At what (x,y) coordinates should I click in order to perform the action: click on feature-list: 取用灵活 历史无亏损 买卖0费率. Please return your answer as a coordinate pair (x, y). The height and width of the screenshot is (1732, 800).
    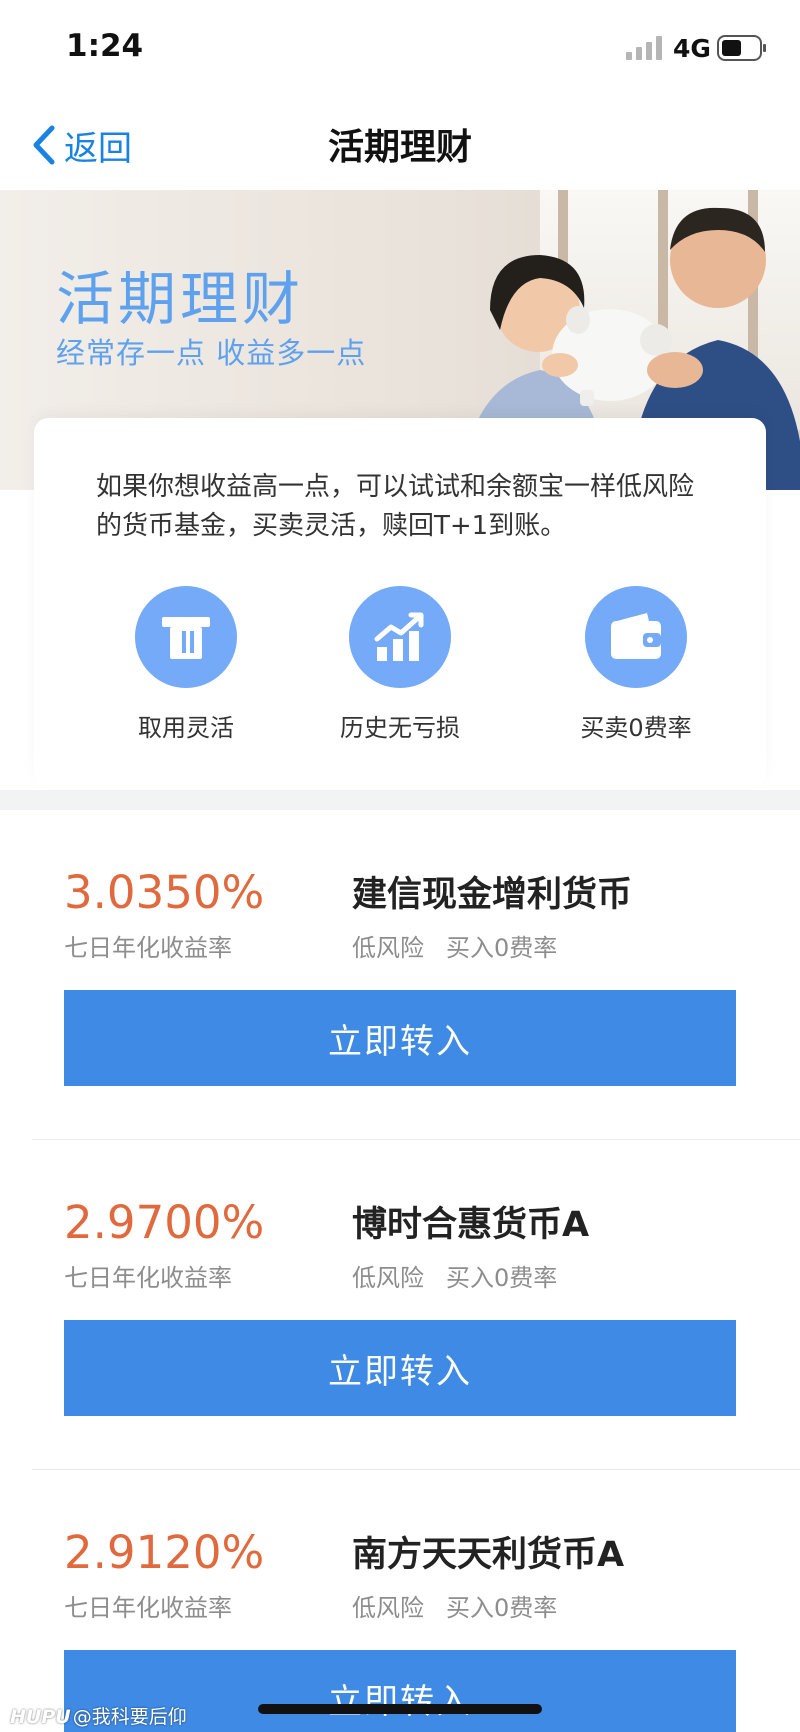
    Looking at the image, I should click on (400, 671).